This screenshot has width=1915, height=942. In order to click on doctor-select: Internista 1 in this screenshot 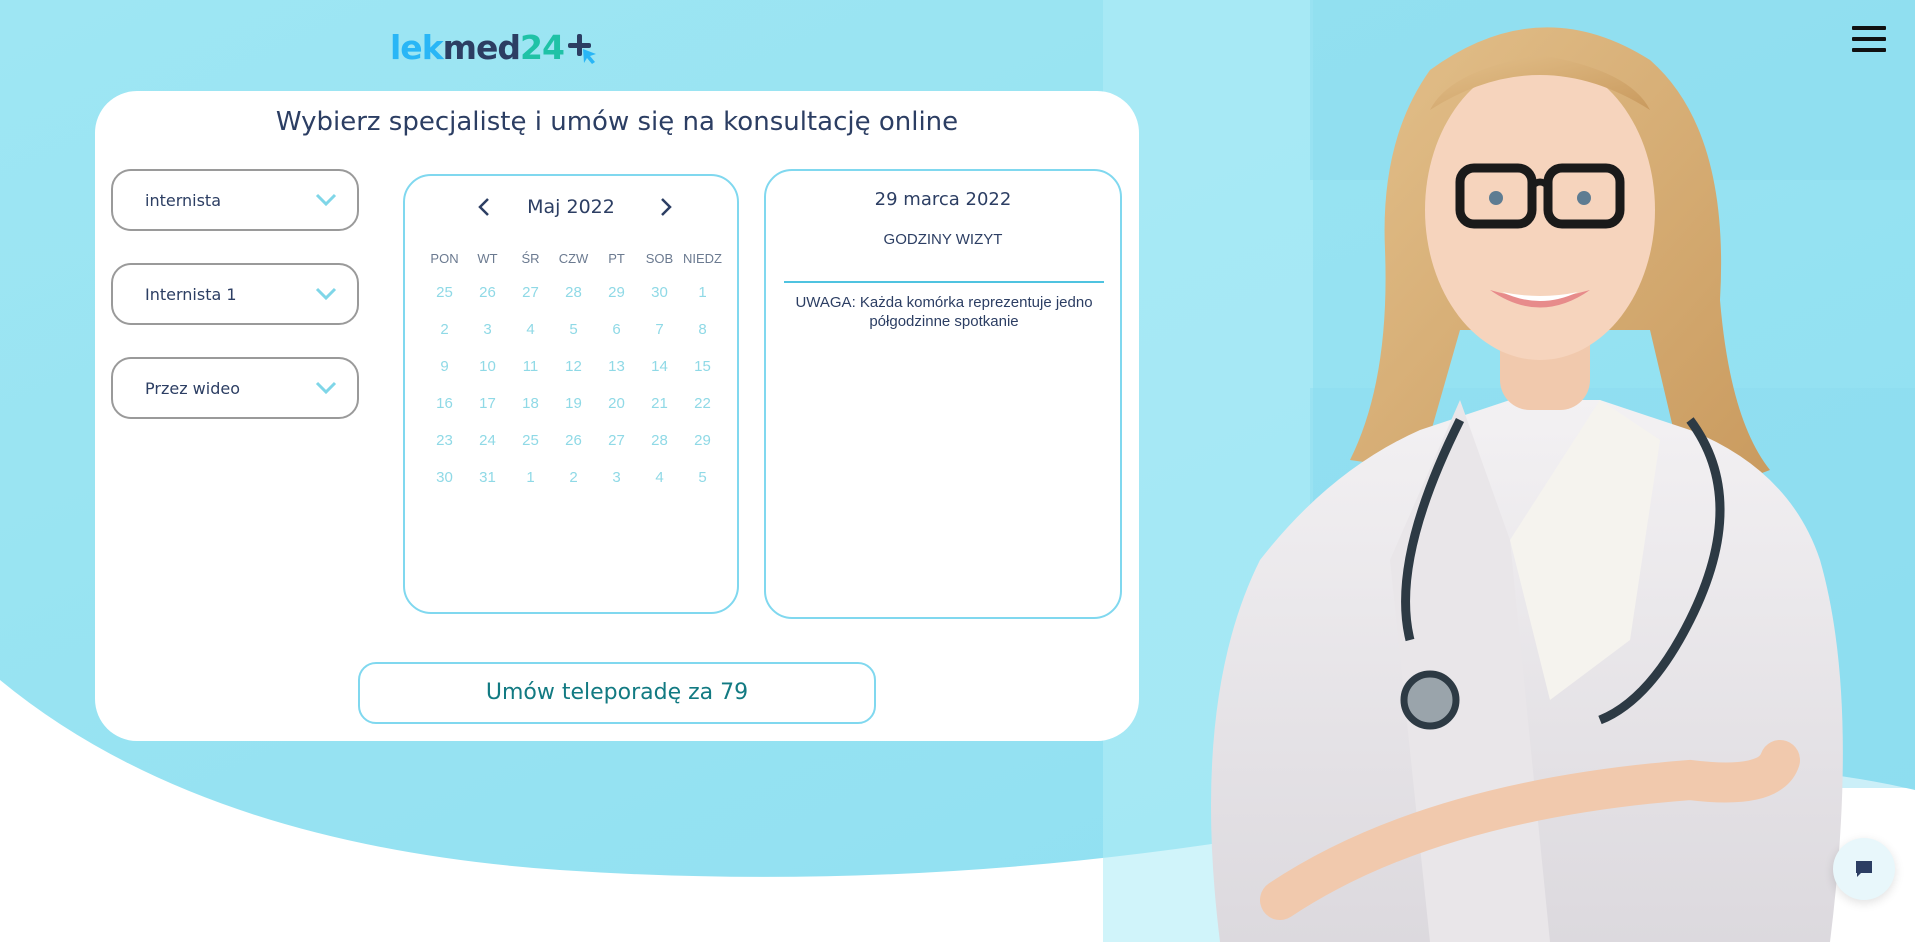, I will do `click(235, 294)`.